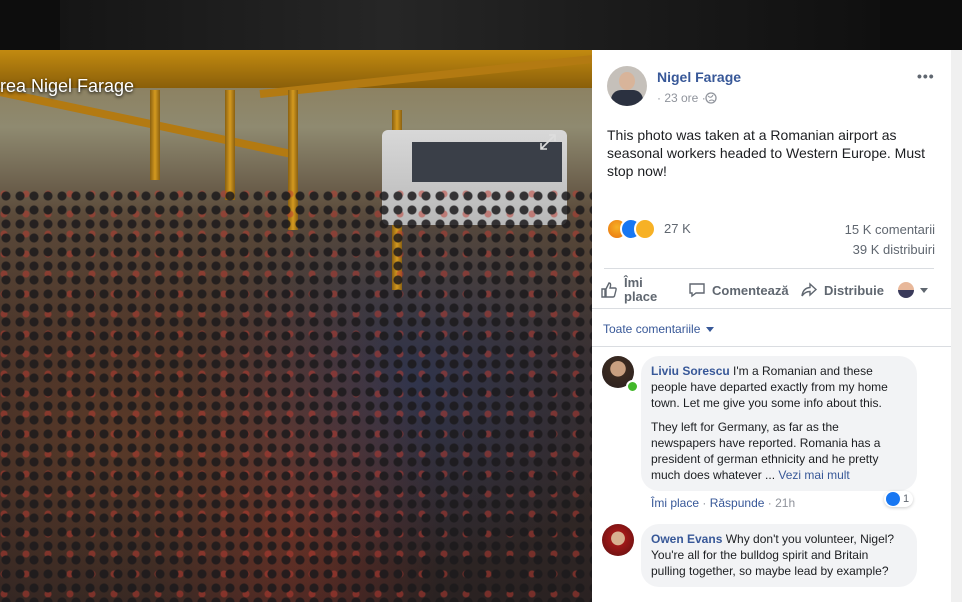 The image size is (962, 602). I want to click on wow-reaction-icon, so click(645, 229).